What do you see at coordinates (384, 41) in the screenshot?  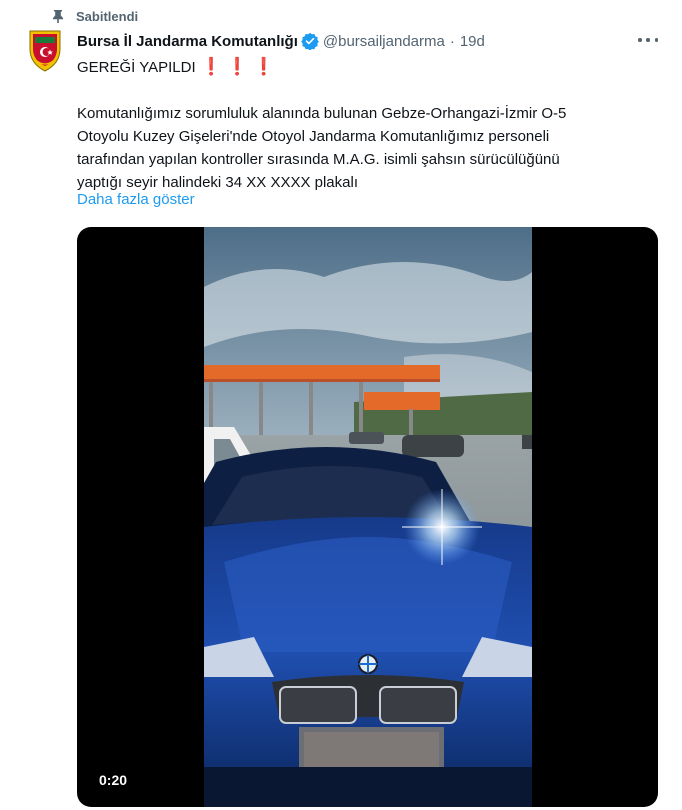 I see `author-handle: @bursailjandarma` at bounding box center [384, 41].